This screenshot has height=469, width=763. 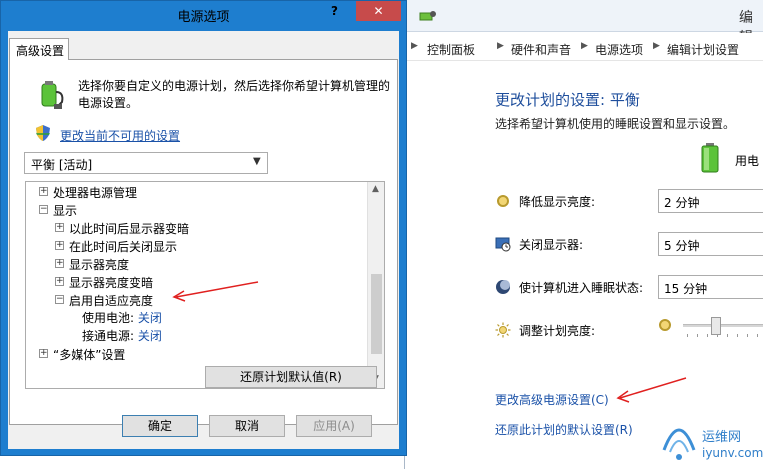 What do you see at coordinates (615, 124) in the screenshot?
I see `page-subtitle: 选择希望计算机使用的睡眠设置和显示设置。` at bounding box center [615, 124].